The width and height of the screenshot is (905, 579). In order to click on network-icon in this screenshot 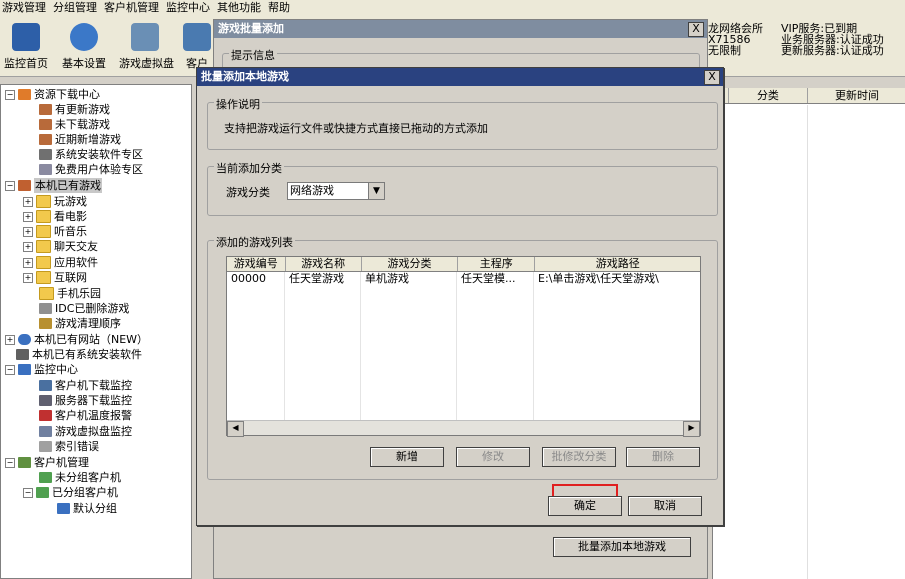, I will do `click(24, 462)`.